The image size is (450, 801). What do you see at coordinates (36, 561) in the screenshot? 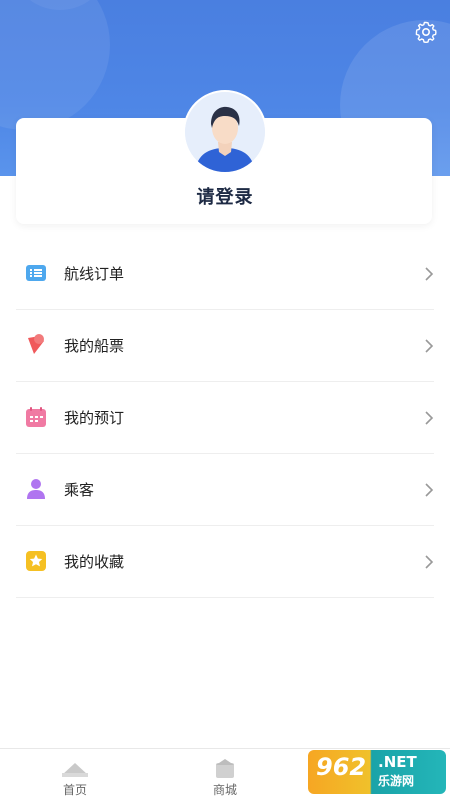
I see `star-icon` at bounding box center [36, 561].